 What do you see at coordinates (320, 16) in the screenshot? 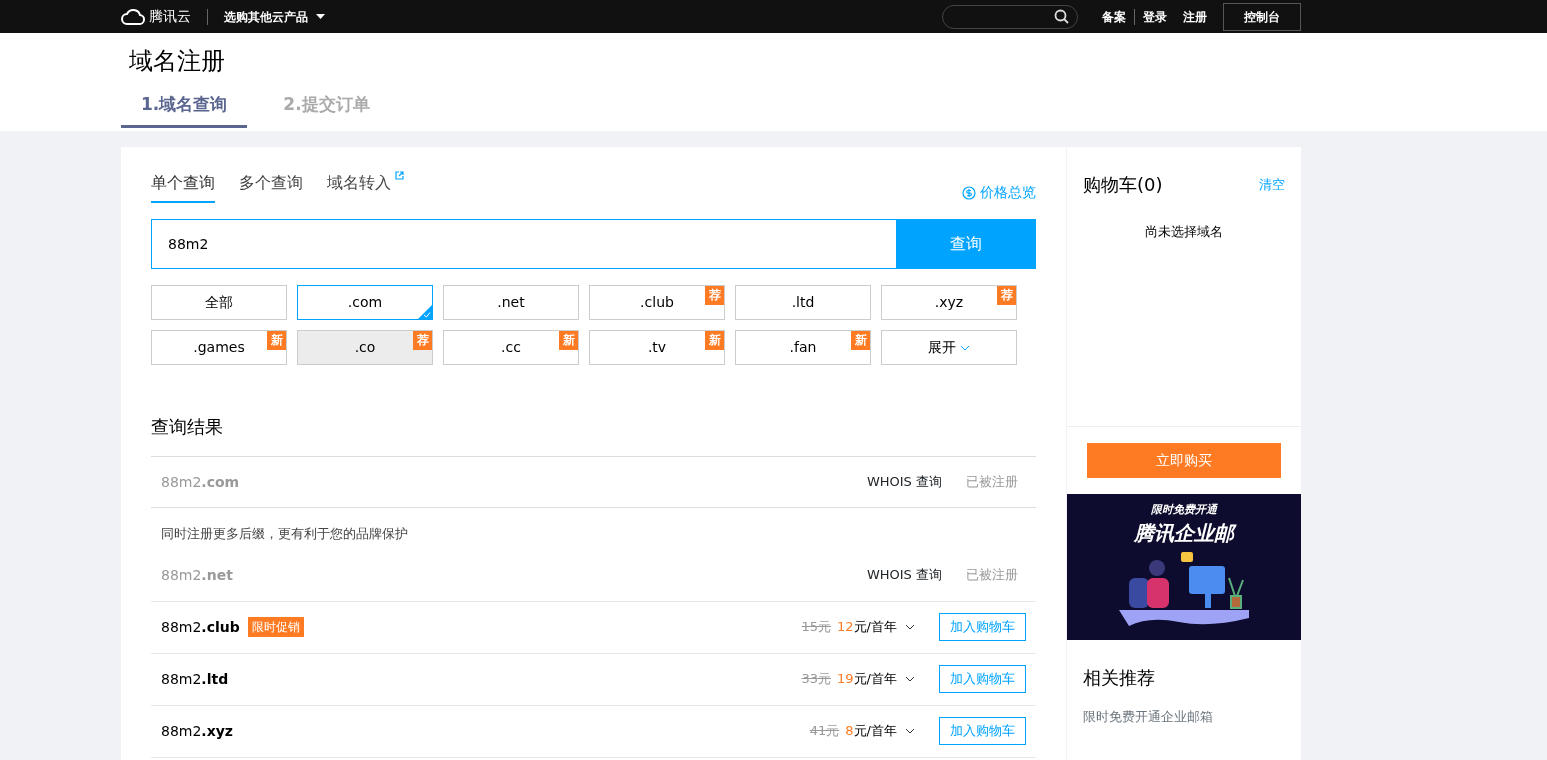
I see `caret-icon` at bounding box center [320, 16].